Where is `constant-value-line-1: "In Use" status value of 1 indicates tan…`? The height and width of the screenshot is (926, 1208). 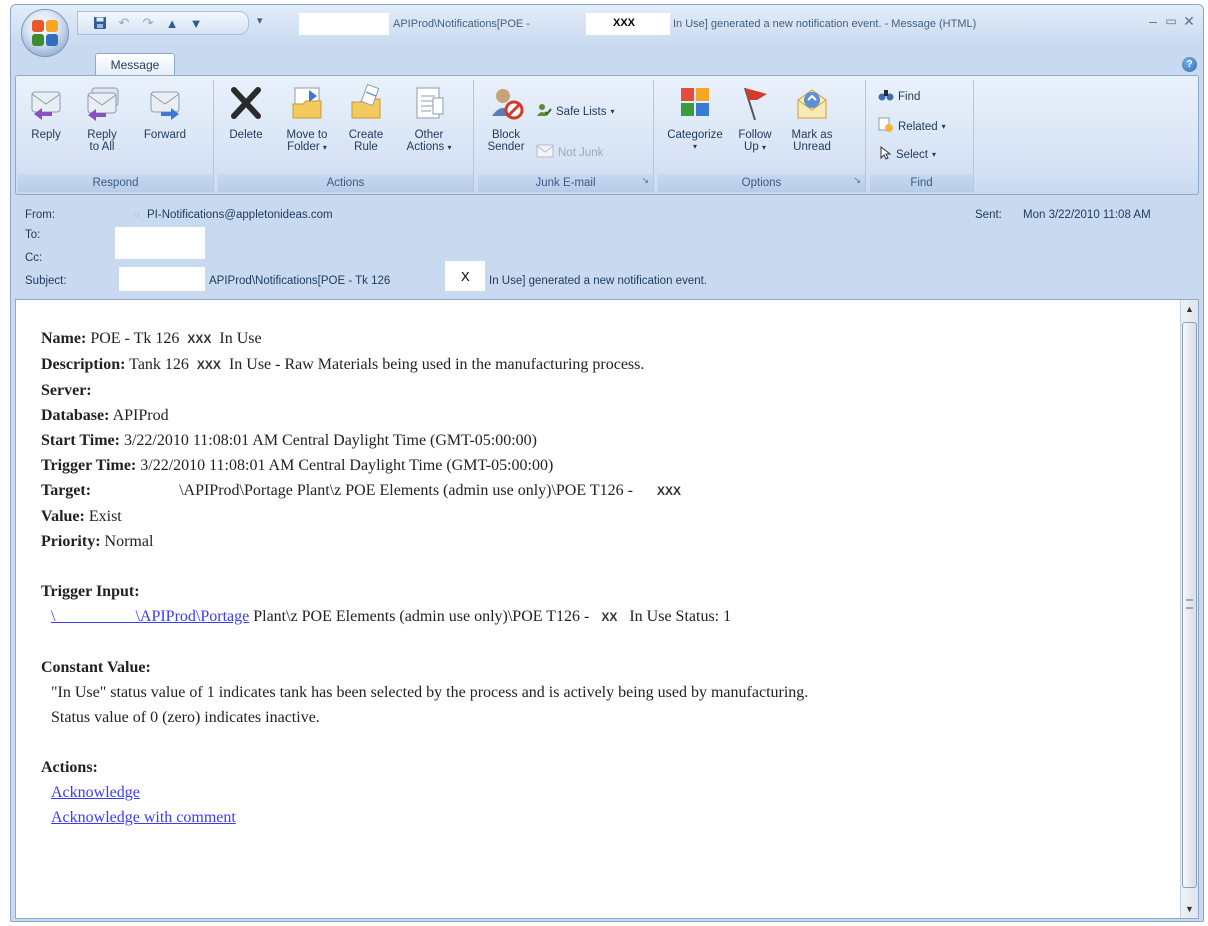
constant-value-line-1: "In Use" status value of 1 indicates tan… is located at coordinates (430, 692).